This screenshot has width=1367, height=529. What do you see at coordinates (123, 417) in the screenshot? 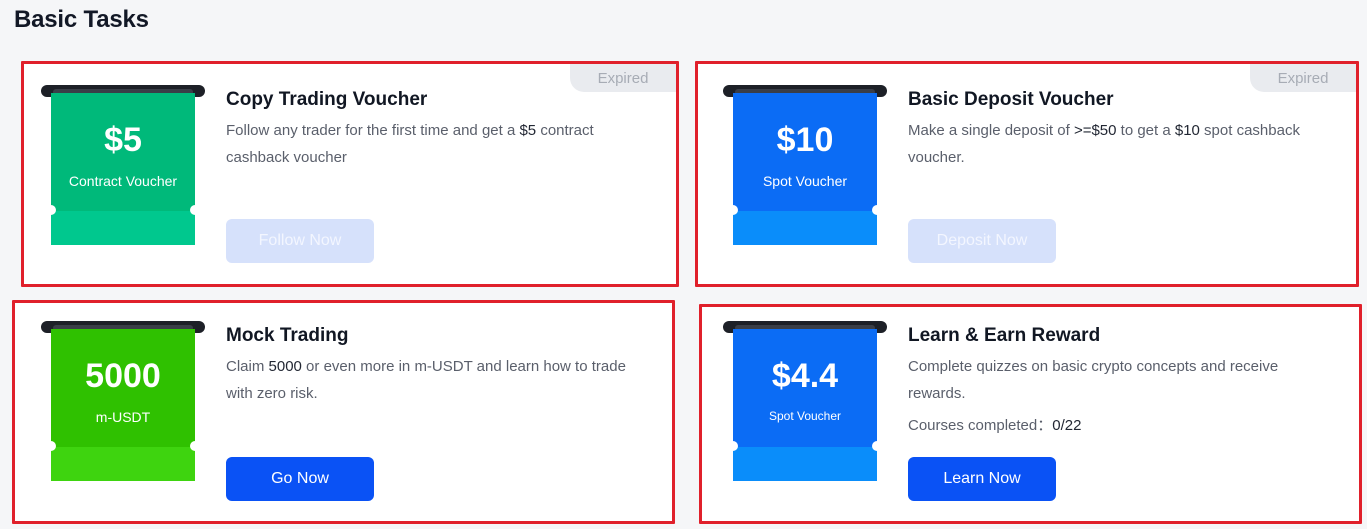
I see `voucher-type: m-USDT` at bounding box center [123, 417].